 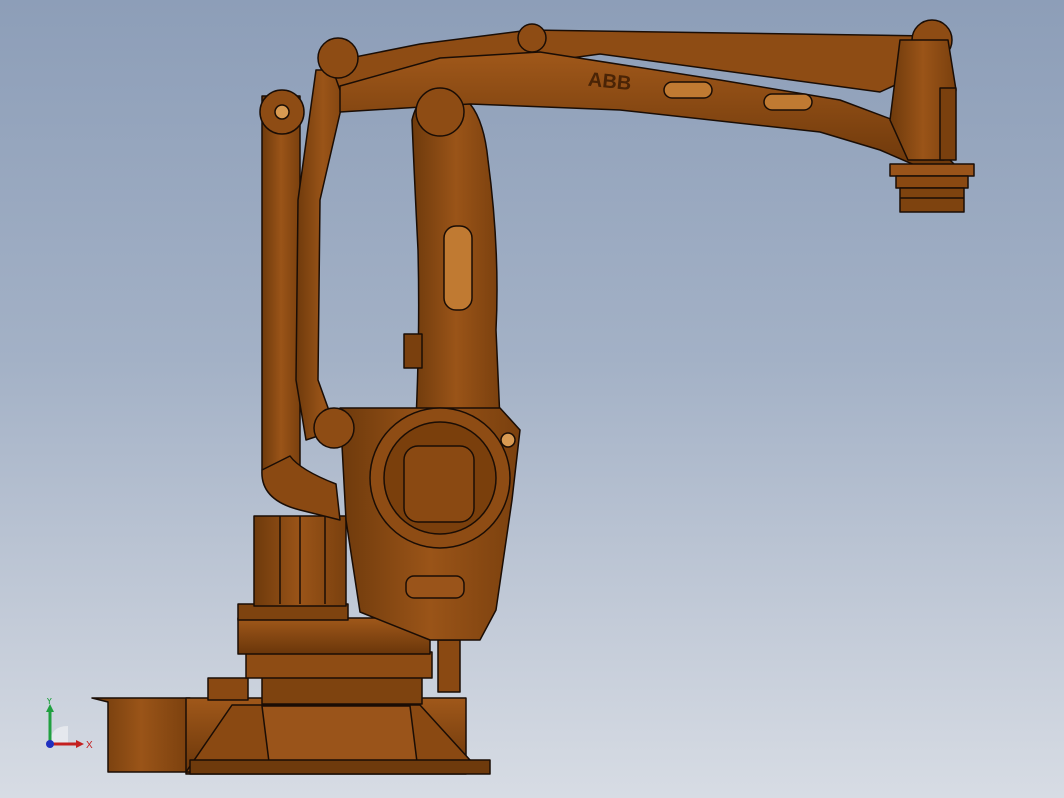 I want to click on robot-base, so click(x=291, y=725).